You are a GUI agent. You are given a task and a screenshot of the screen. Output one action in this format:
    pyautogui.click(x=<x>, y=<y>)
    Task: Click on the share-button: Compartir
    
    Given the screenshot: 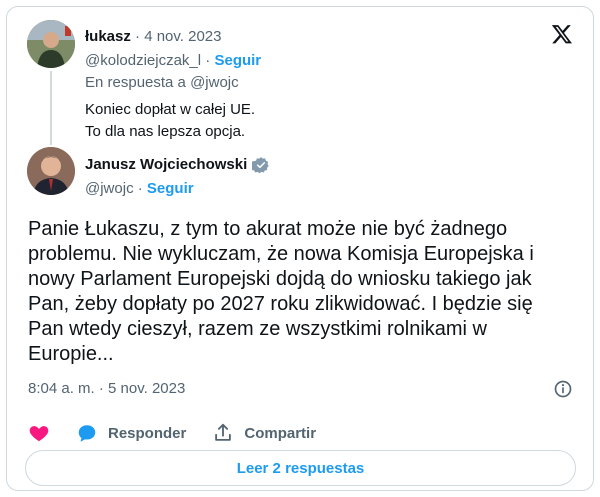 What is the action you would take?
    pyautogui.click(x=264, y=433)
    